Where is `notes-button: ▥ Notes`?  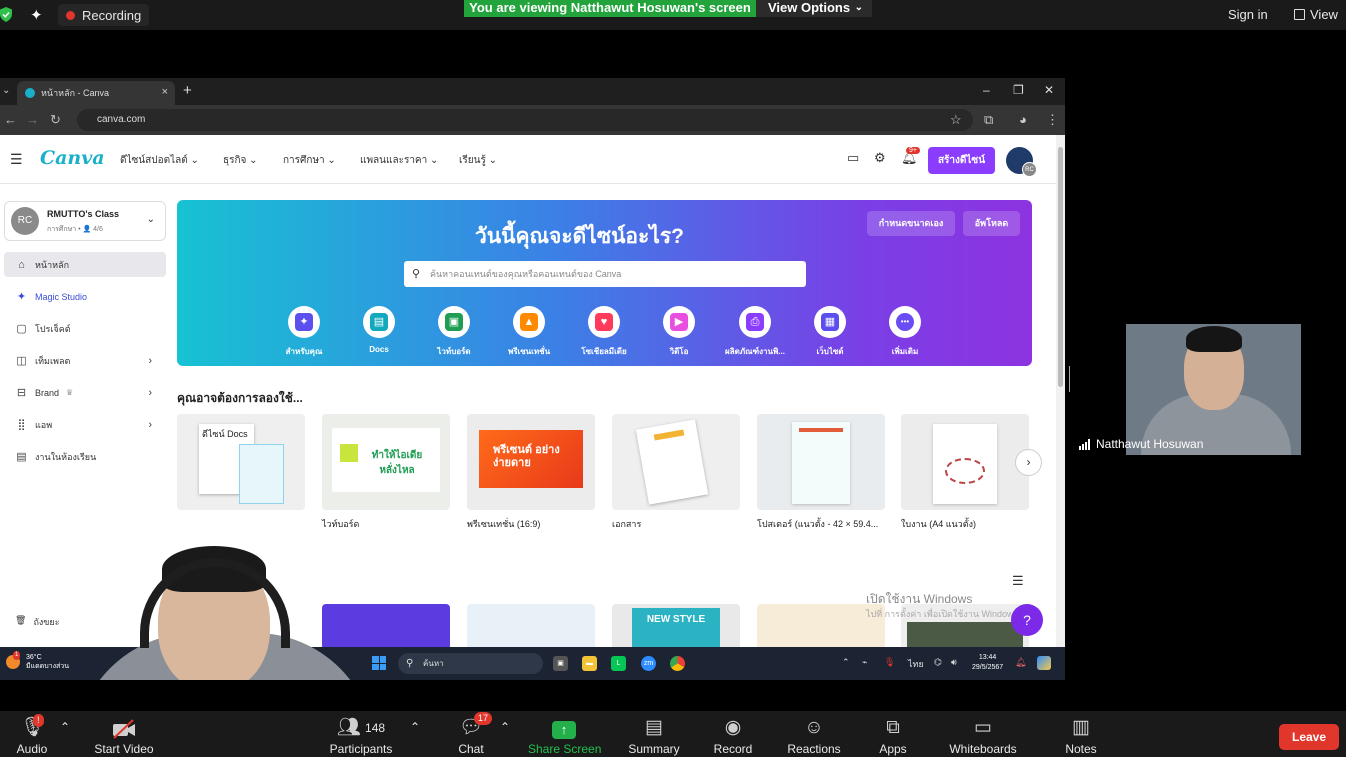 notes-button: ▥ Notes is located at coordinates (1081, 734).